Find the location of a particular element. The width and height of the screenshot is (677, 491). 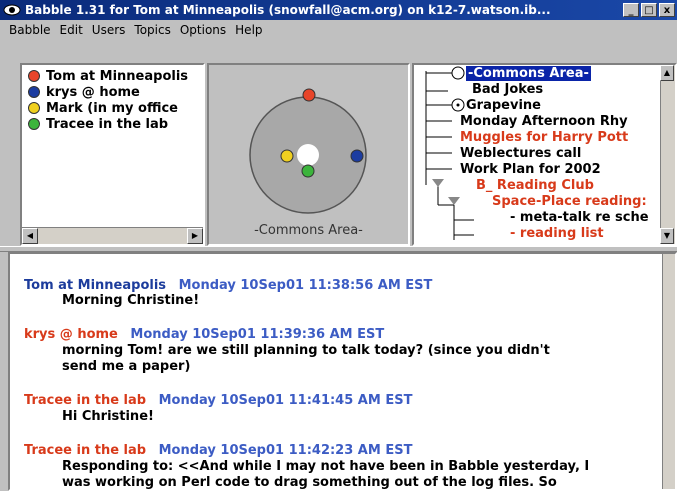

user-item: Mark (in my office is located at coordinates (112, 108).